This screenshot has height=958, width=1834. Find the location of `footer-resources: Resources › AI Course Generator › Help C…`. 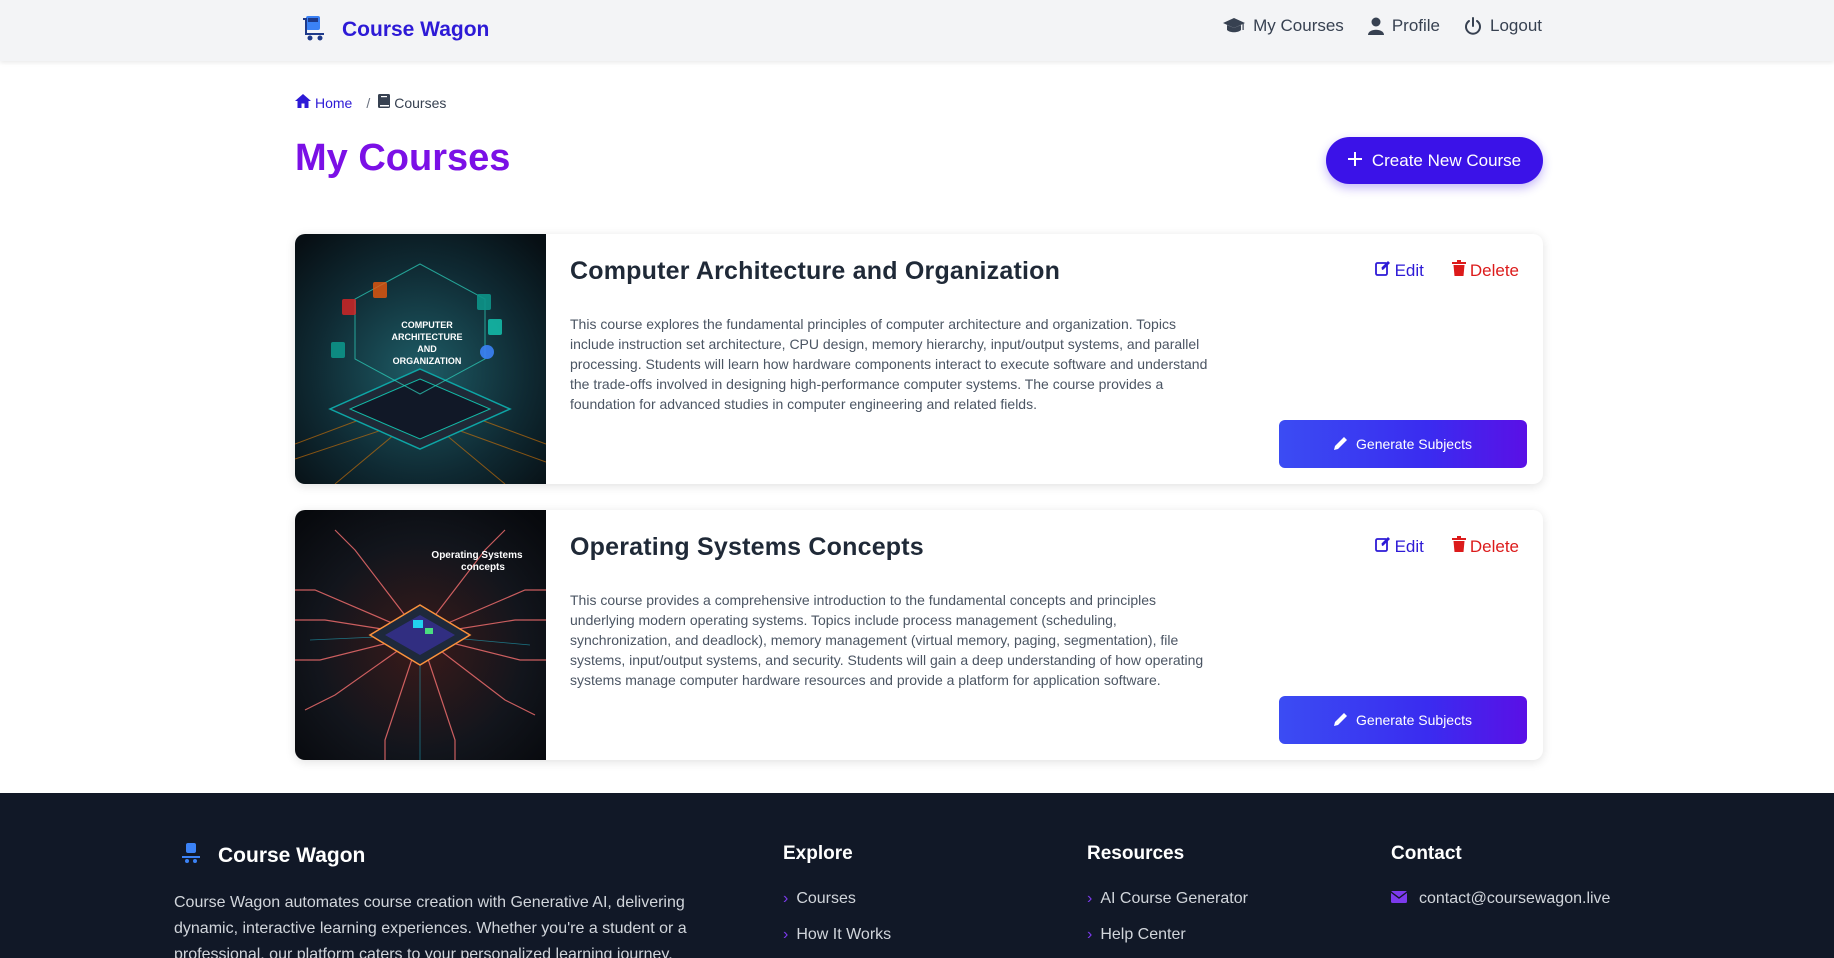

footer-resources: Resources › AI Course Generator › Help C… is located at coordinates (1167, 898).